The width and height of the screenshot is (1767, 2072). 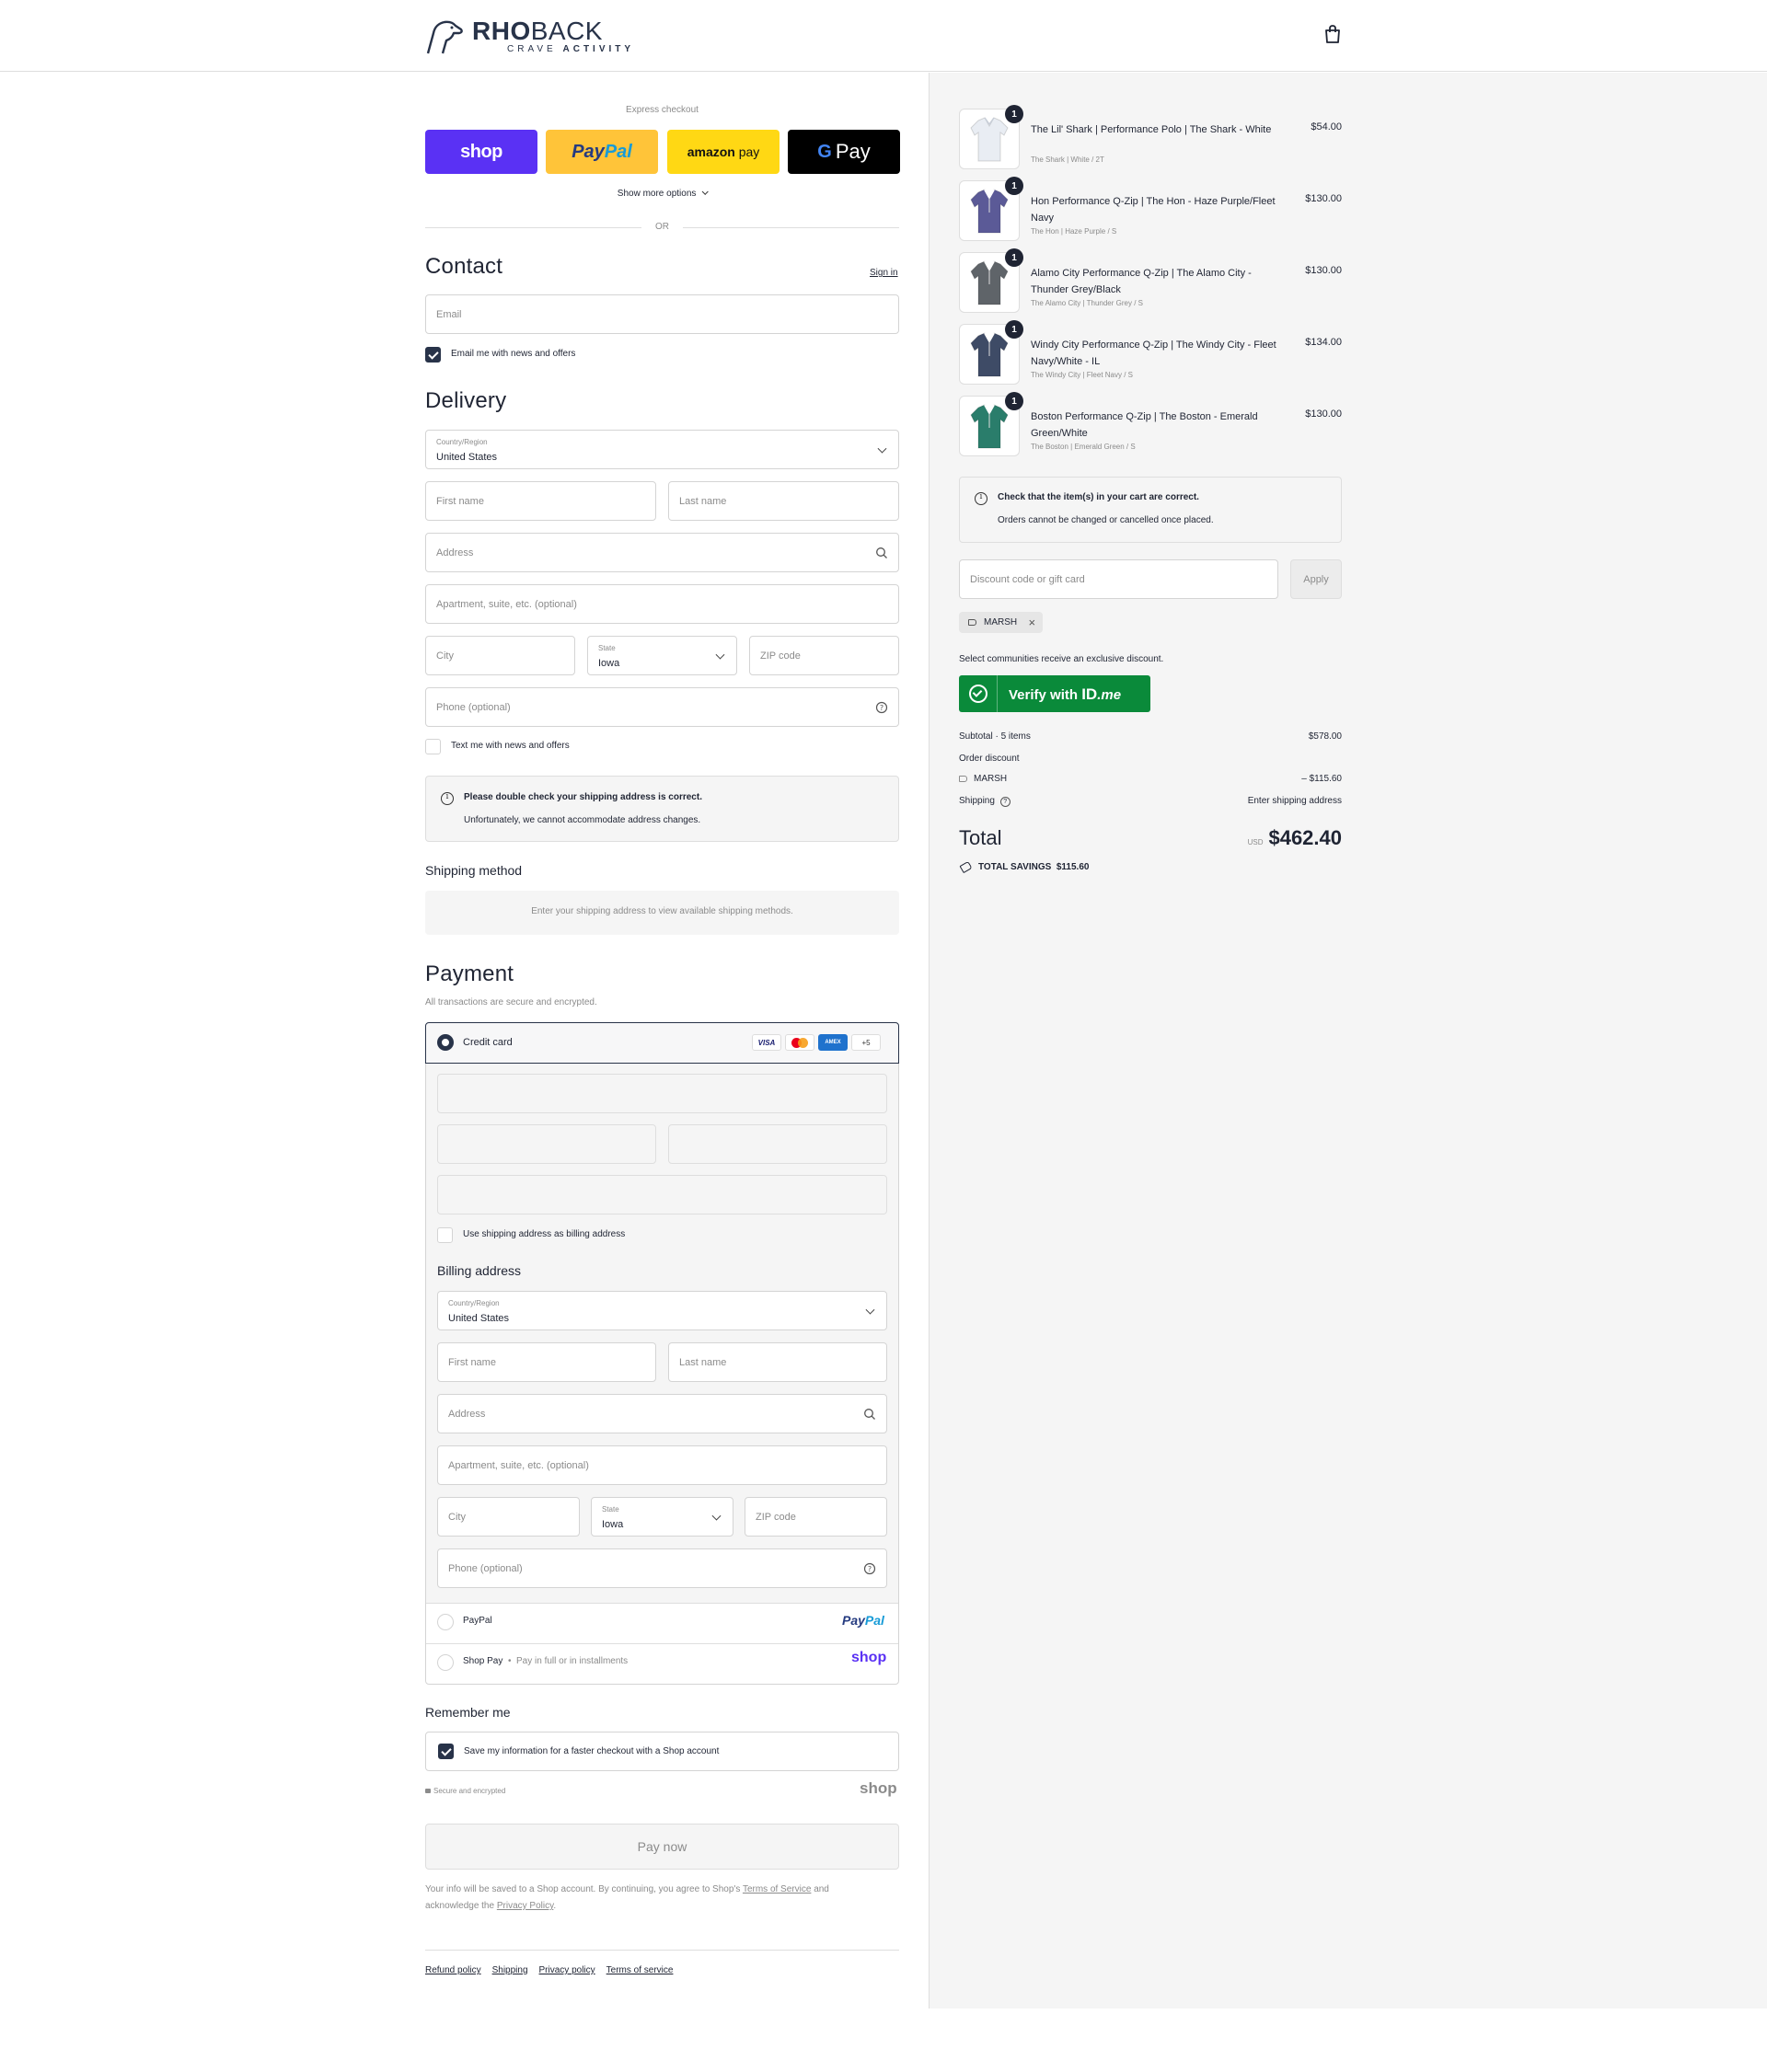 What do you see at coordinates (869, 1414) in the screenshot?
I see `search-icon` at bounding box center [869, 1414].